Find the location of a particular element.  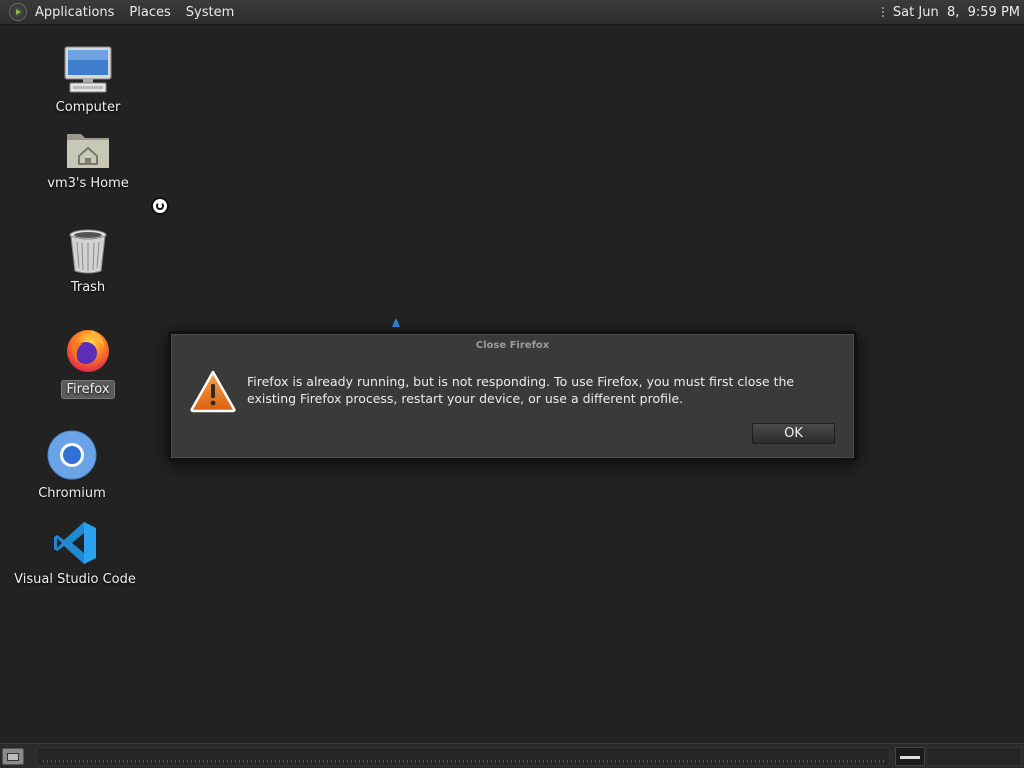

computer-icon is located at coordinates (88, 69).